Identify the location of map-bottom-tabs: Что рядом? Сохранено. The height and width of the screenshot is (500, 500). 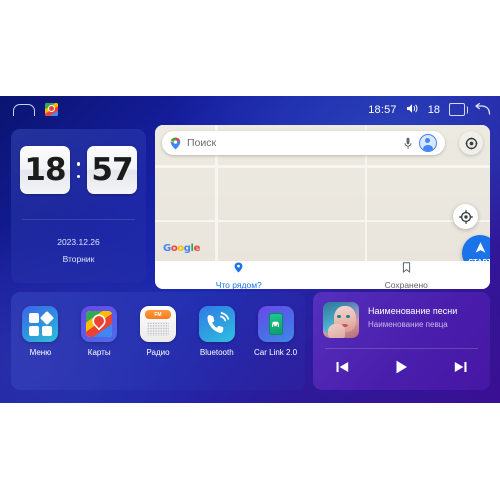
(322, 275).